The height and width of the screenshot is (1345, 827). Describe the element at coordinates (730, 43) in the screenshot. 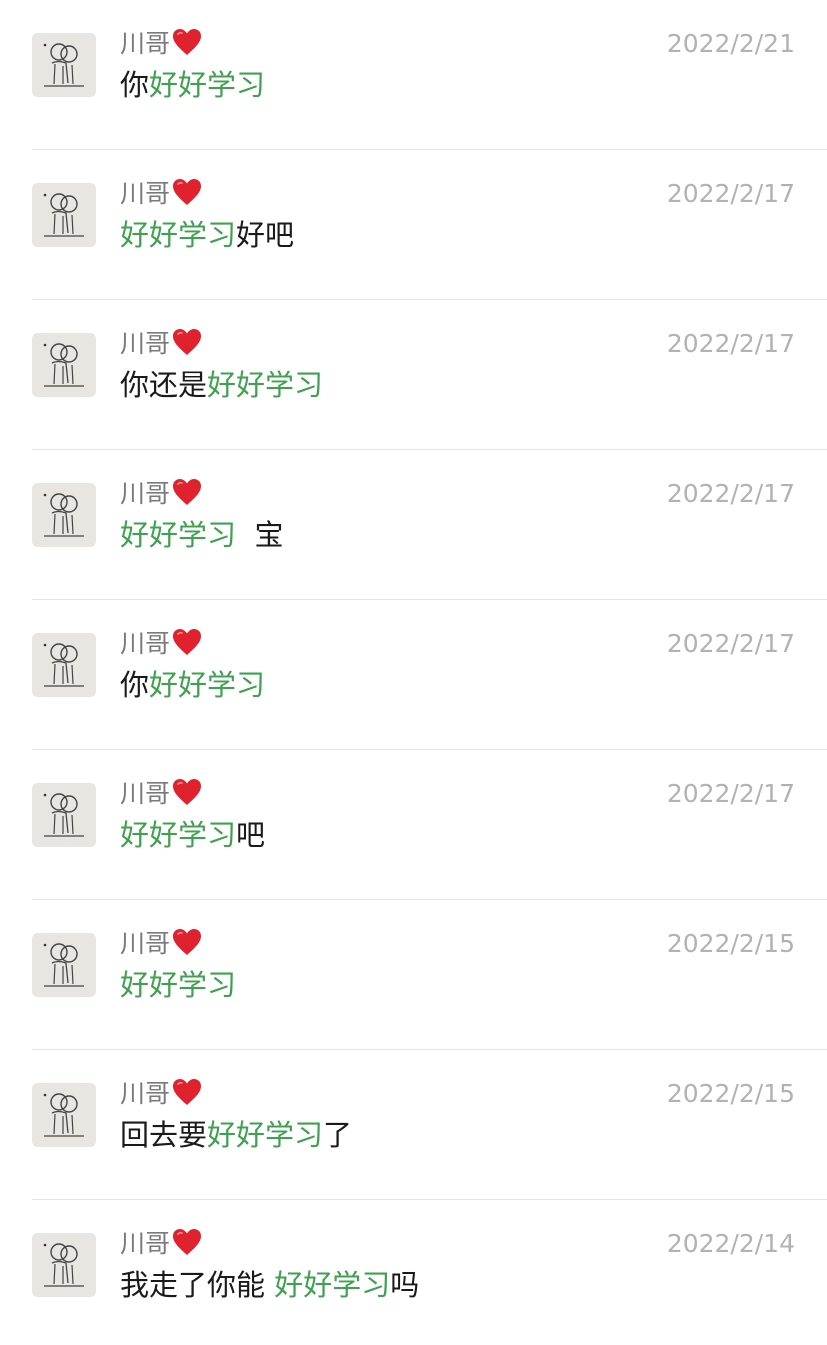

I see `message-date: 2022/2/21` at that location.